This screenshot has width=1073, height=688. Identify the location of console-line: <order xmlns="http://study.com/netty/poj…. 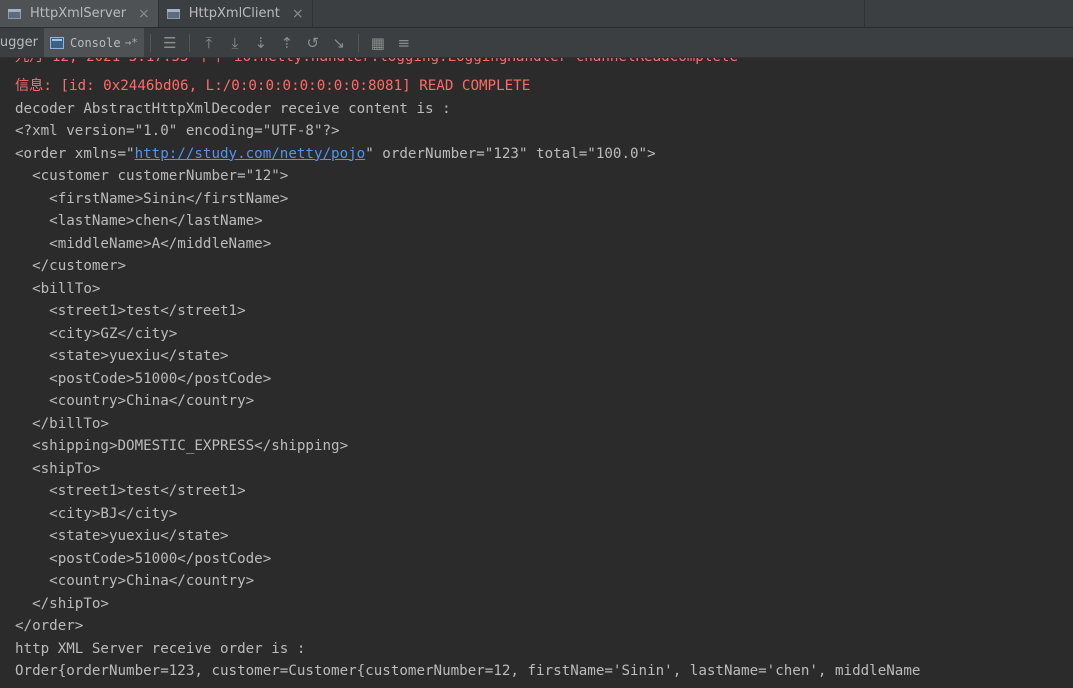
(335, 154).